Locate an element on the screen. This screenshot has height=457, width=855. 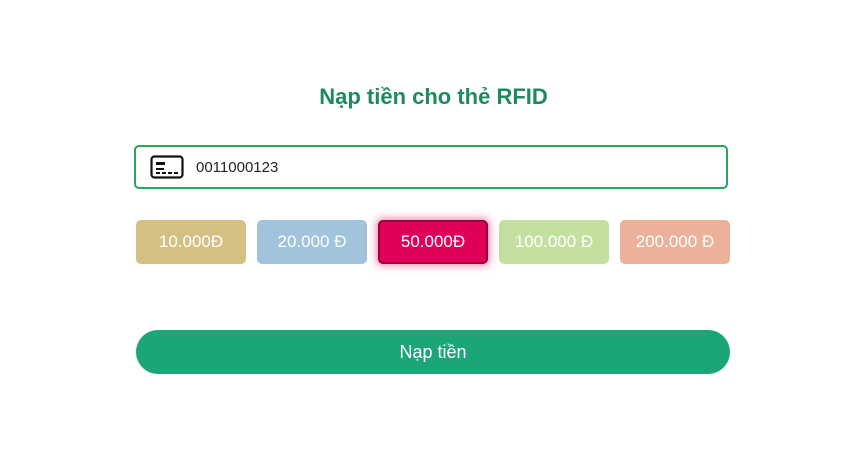
amount-button-100000: 100.000 Đ is located at coordinates (554, 242).